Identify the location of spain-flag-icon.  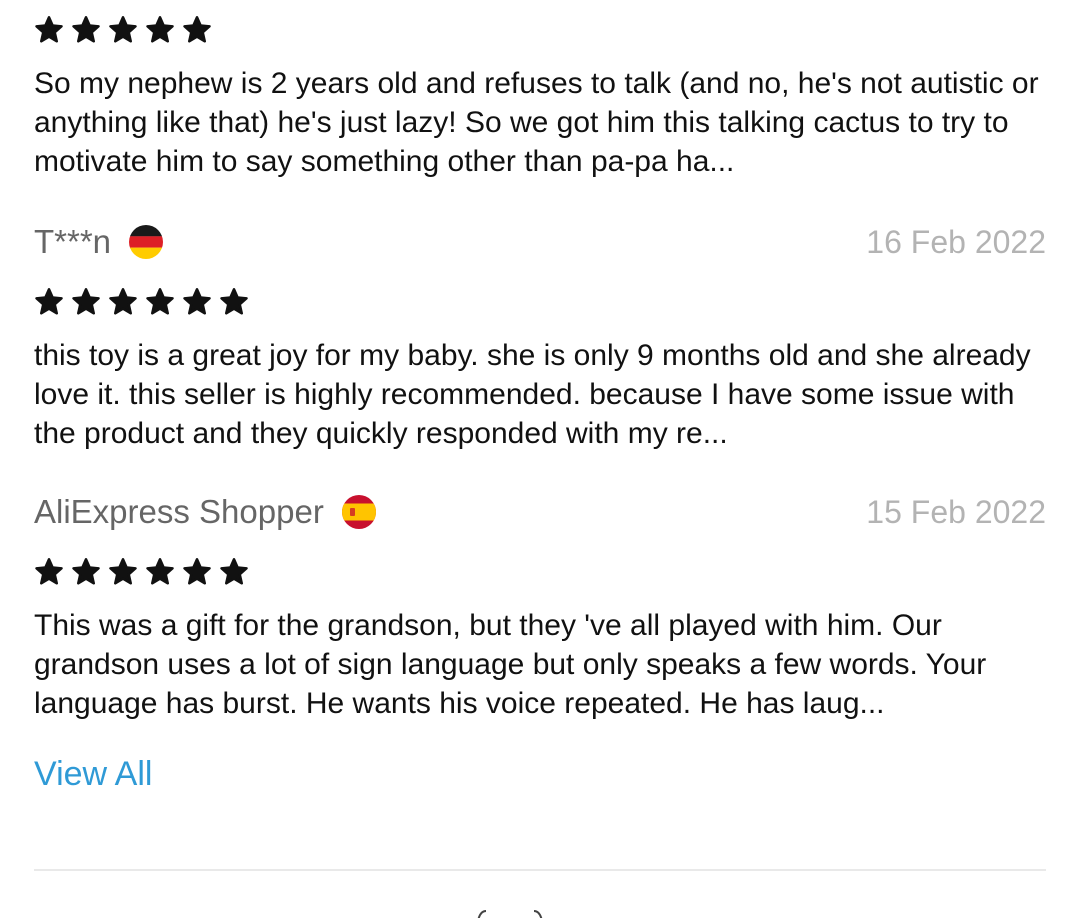
(358, 512).